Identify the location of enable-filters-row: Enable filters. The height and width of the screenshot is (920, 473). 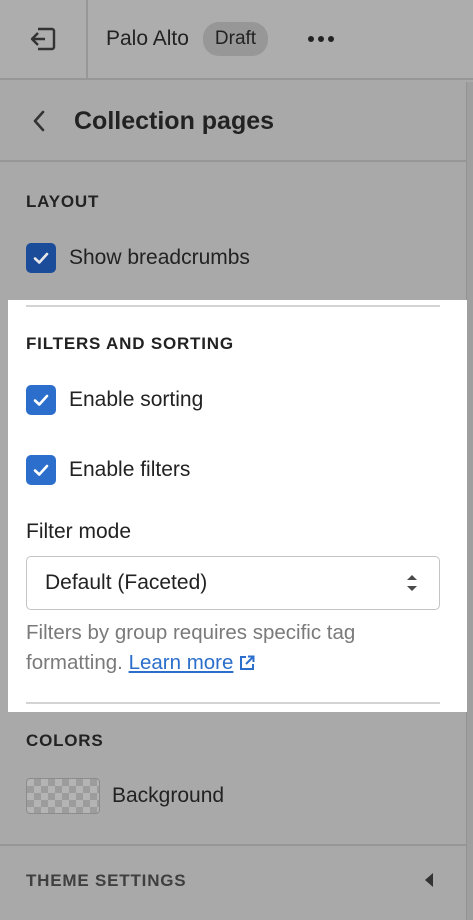
(108, 470).